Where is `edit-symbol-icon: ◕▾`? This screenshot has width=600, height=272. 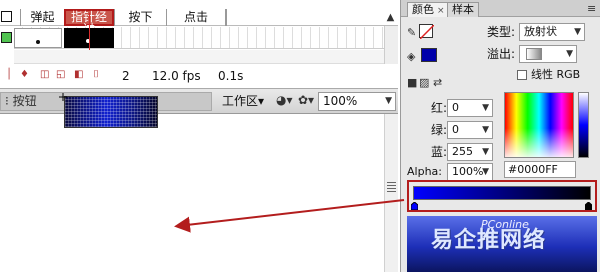 edit-symbol-icon: ◕▾ is located at coordinates (284, 100).